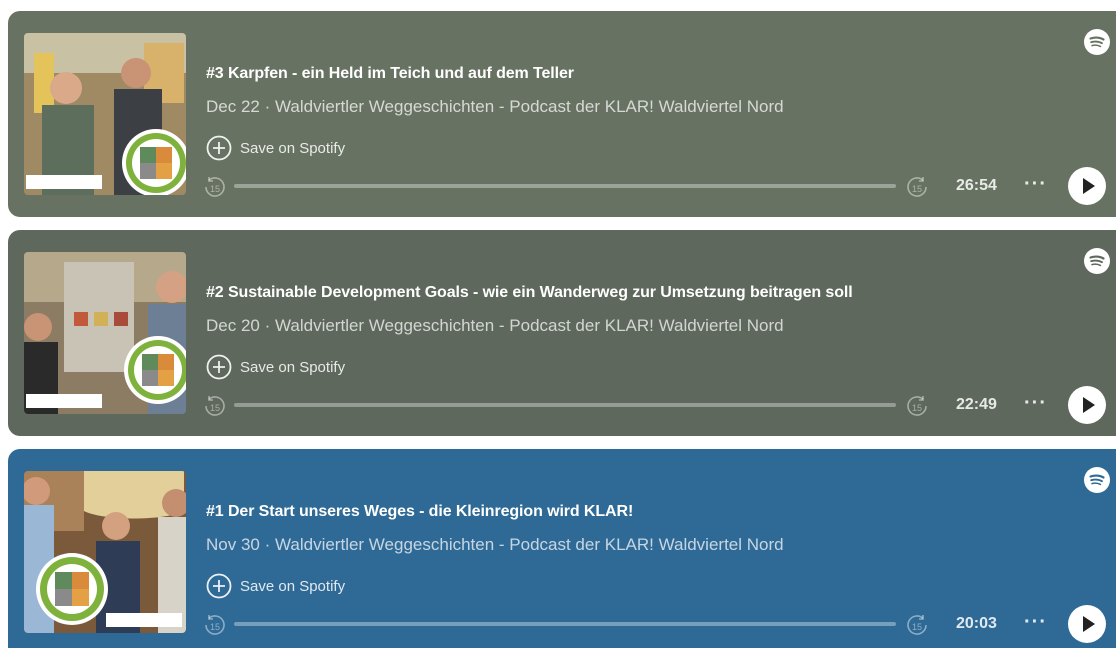  I want to click on playback-controls: 15 15 26:54 ···, so click(656, 186).